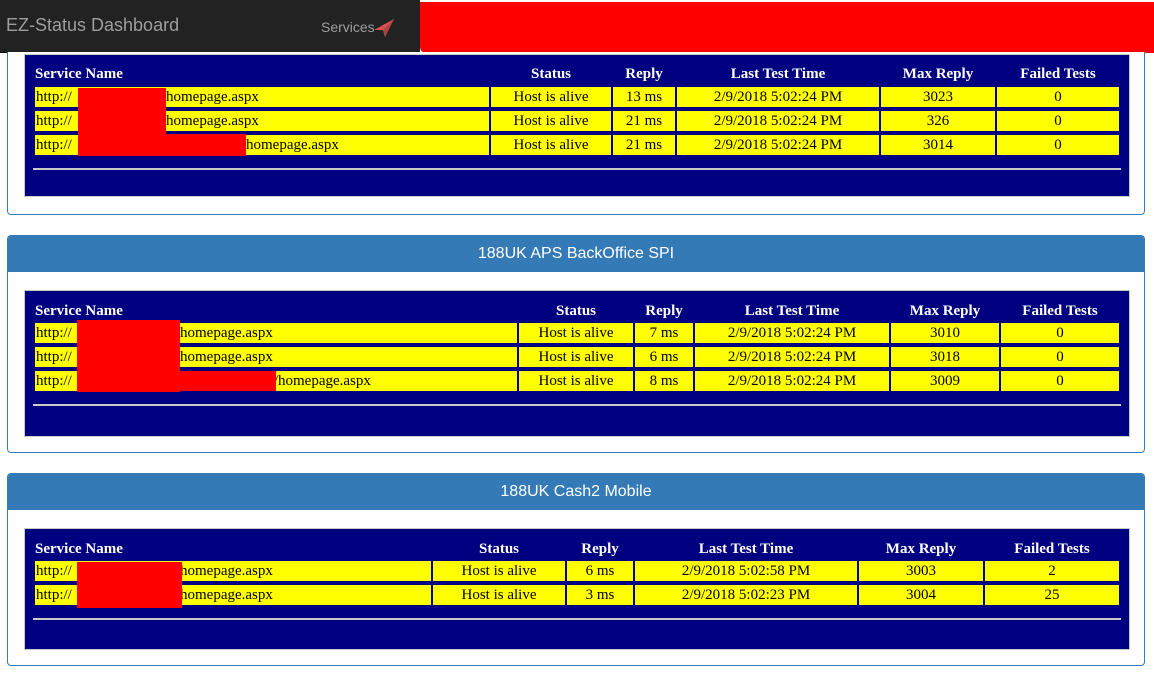  I want to click on max-reply-cell: 3004, so click(921, 595).